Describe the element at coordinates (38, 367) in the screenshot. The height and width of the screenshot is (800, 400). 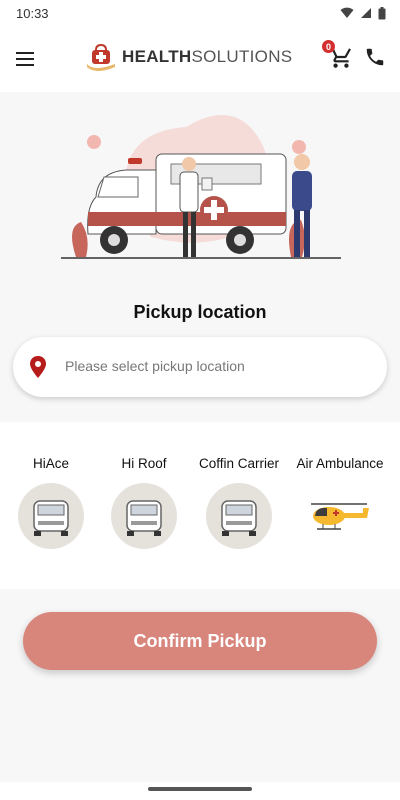
I see `location-pin-icon` at that location.